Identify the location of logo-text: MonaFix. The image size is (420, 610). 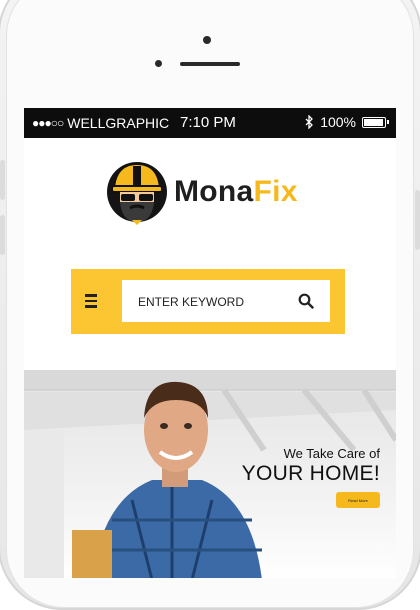
(236, 192).